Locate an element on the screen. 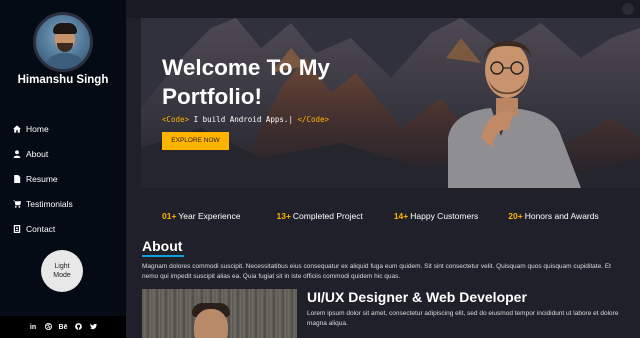 The height and width of the screenshot is (338, 640). sidebar-nav: Home About Resume Testimonials Contact is located at coordinates (42, 178).